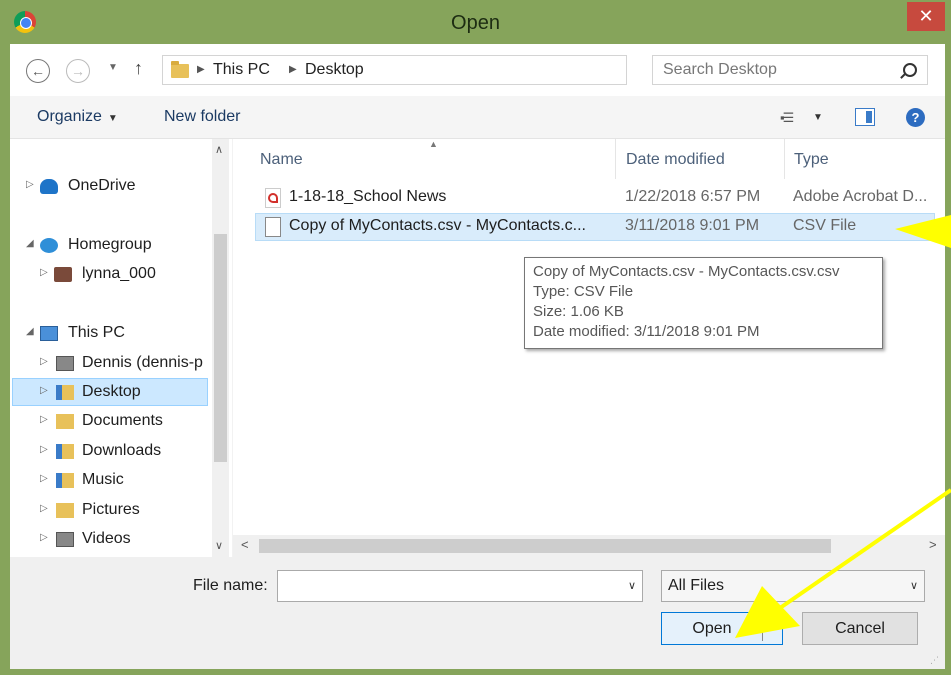 Image resolution: width=951 pixels, height=675 pixels. I want to click on nav-label: Documents, so click(122, 420).